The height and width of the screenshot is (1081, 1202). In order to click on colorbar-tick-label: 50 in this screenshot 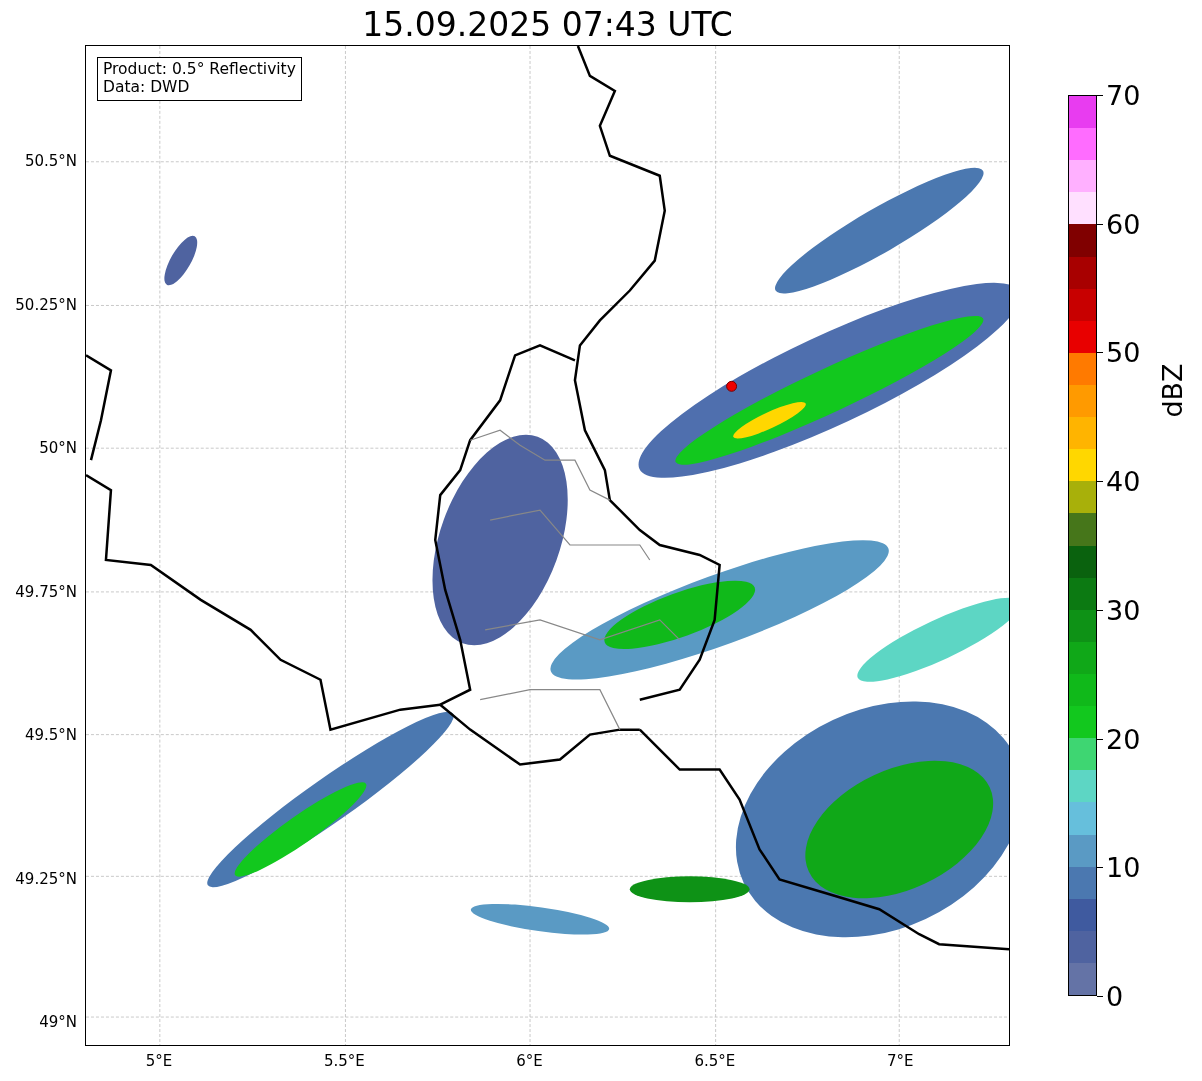, I will do `click(1123, 352)`.